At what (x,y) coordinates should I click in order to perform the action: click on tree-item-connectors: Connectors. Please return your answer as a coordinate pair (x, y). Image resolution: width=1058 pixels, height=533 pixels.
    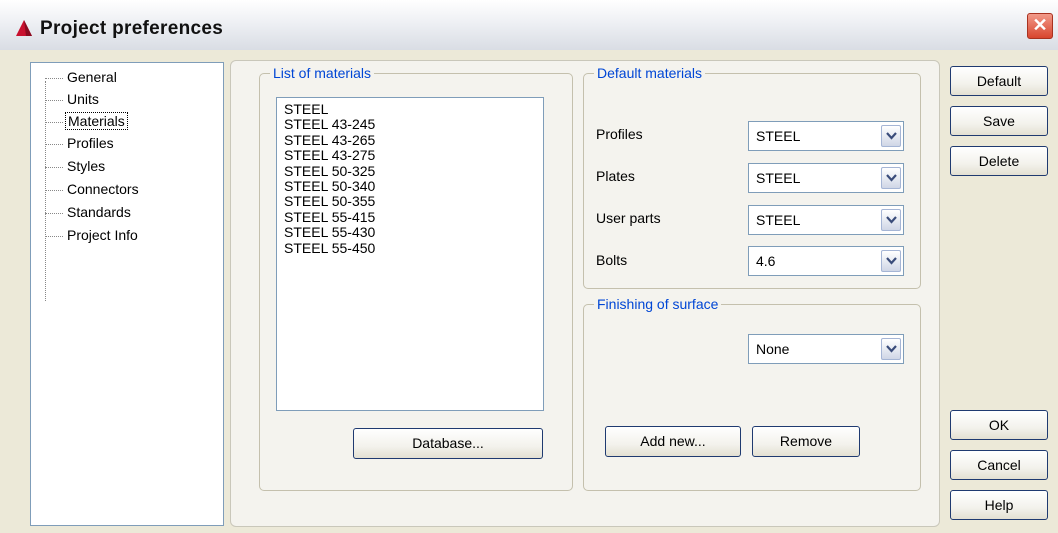
    Looking at the image, I should click on (93, 189).